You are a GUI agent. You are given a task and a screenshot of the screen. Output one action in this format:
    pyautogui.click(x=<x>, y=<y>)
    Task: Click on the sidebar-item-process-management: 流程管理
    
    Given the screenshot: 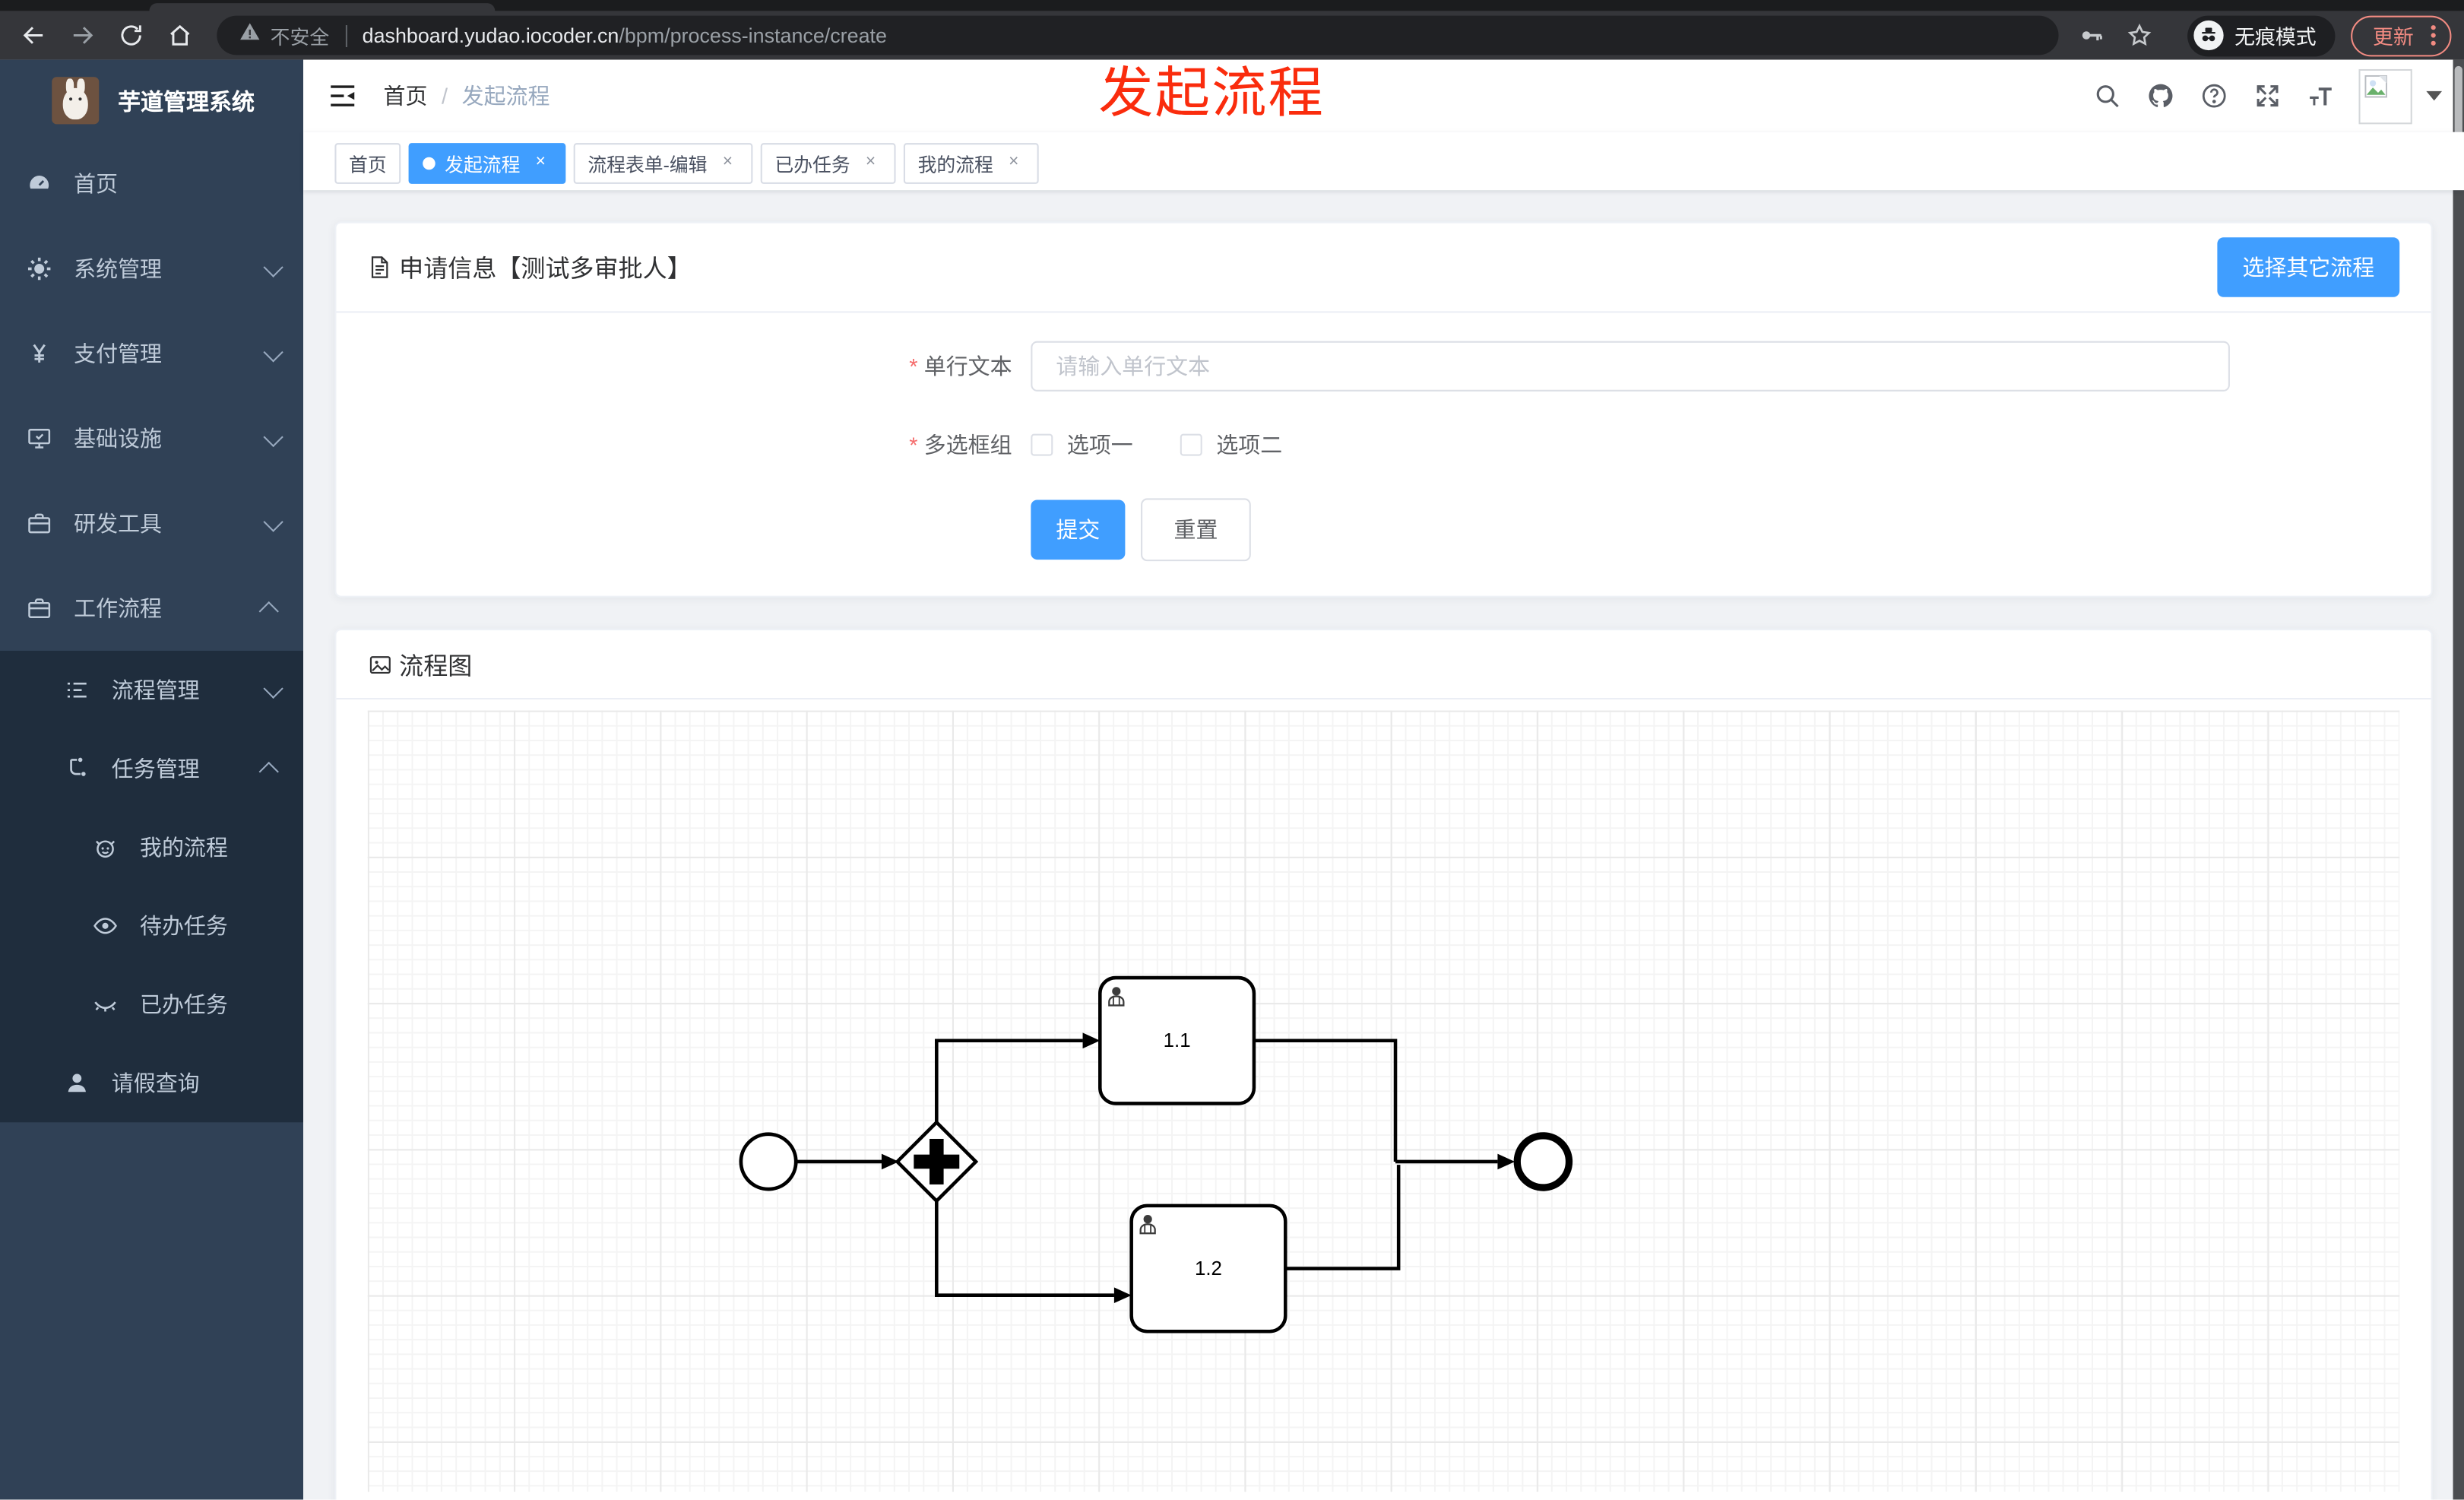 What is the action you would take?
    pyautogui.click(x=151, y=690)
    